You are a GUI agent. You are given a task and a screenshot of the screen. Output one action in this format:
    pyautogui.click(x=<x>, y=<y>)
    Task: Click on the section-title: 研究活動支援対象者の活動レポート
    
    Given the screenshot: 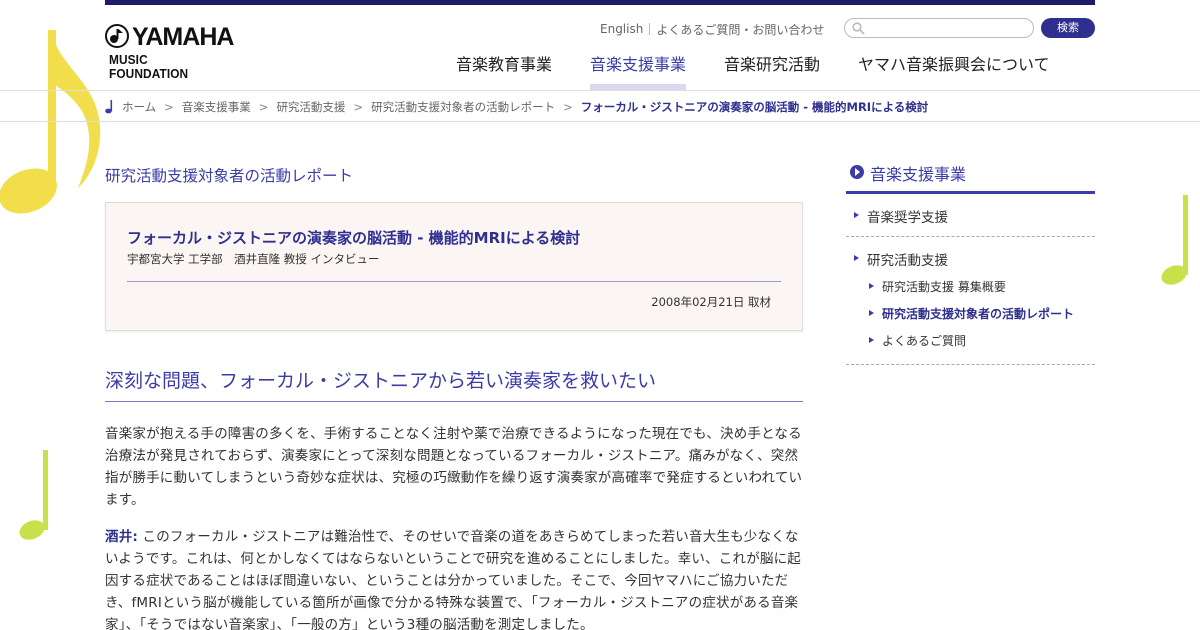 What is the action you would take?
    pyautogui.click(x=229, y=176)
    